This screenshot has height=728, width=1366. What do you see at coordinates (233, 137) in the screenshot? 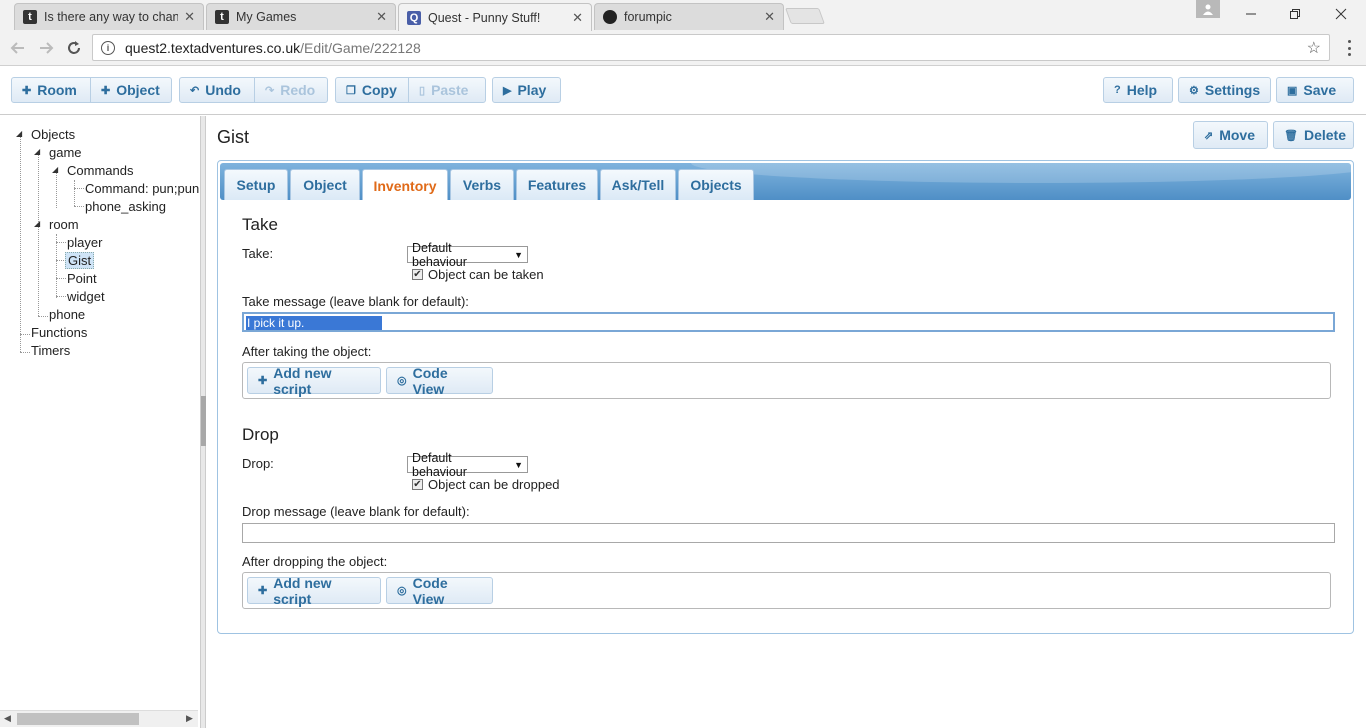
I see `object-title: Gist` at bounding box center [233, 137].